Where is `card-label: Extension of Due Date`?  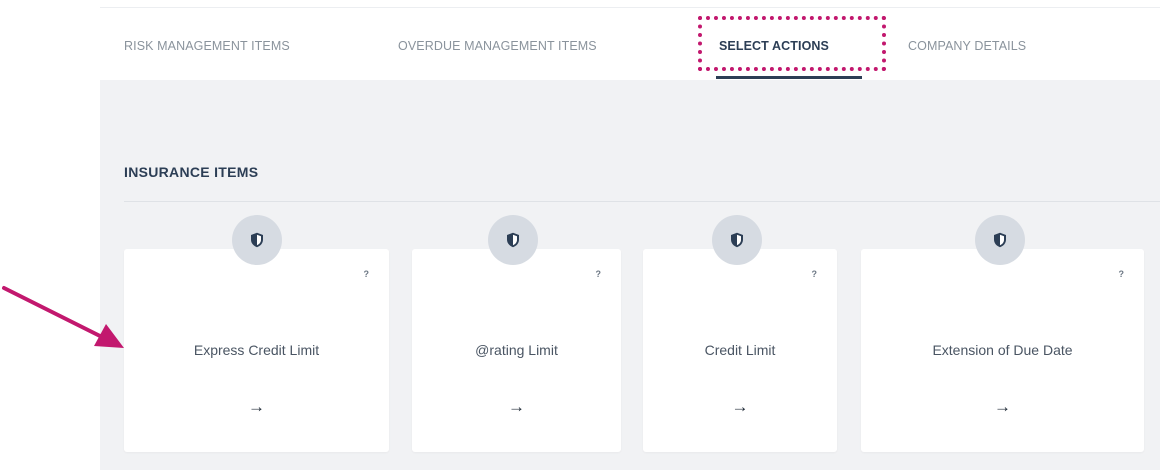 card-label: Extension of Due Date is located at coordinates (1002, 350).